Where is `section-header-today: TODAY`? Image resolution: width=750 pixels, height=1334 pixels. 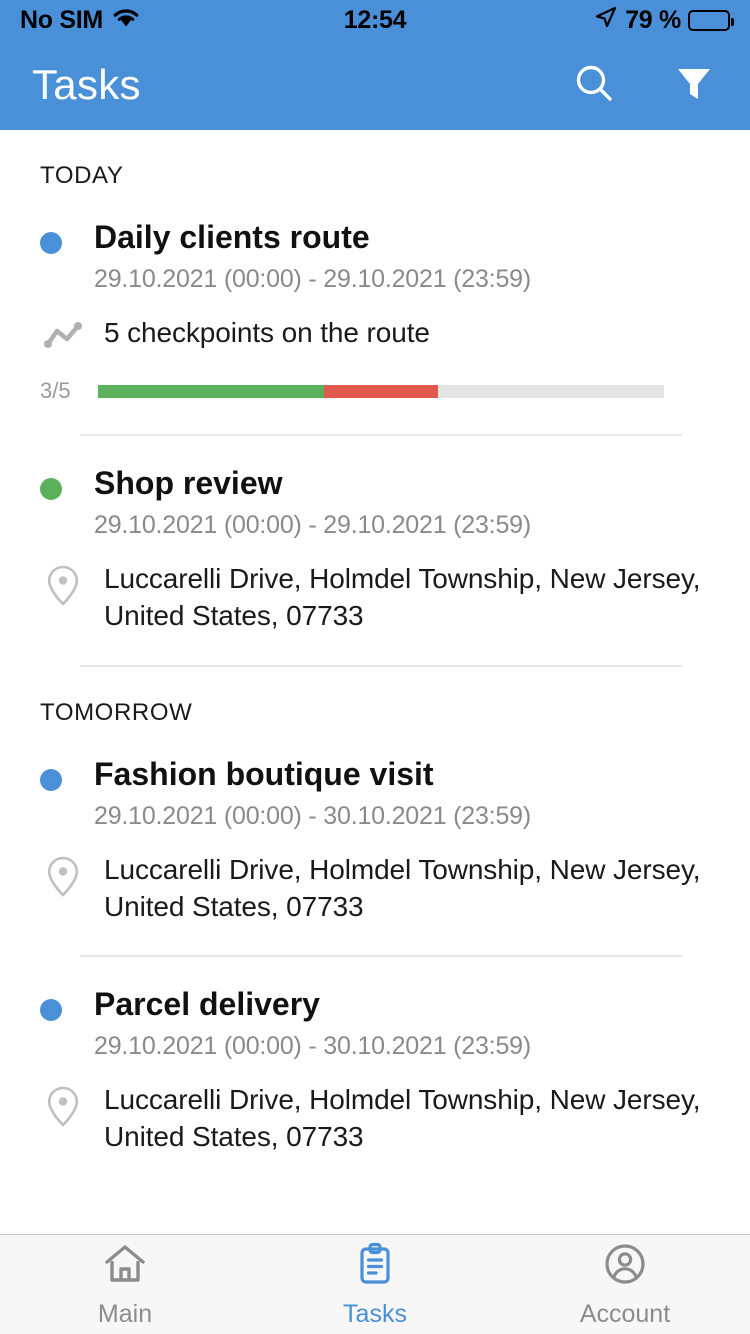 section-header-today: TODAY is located at coordinates (82, 175).